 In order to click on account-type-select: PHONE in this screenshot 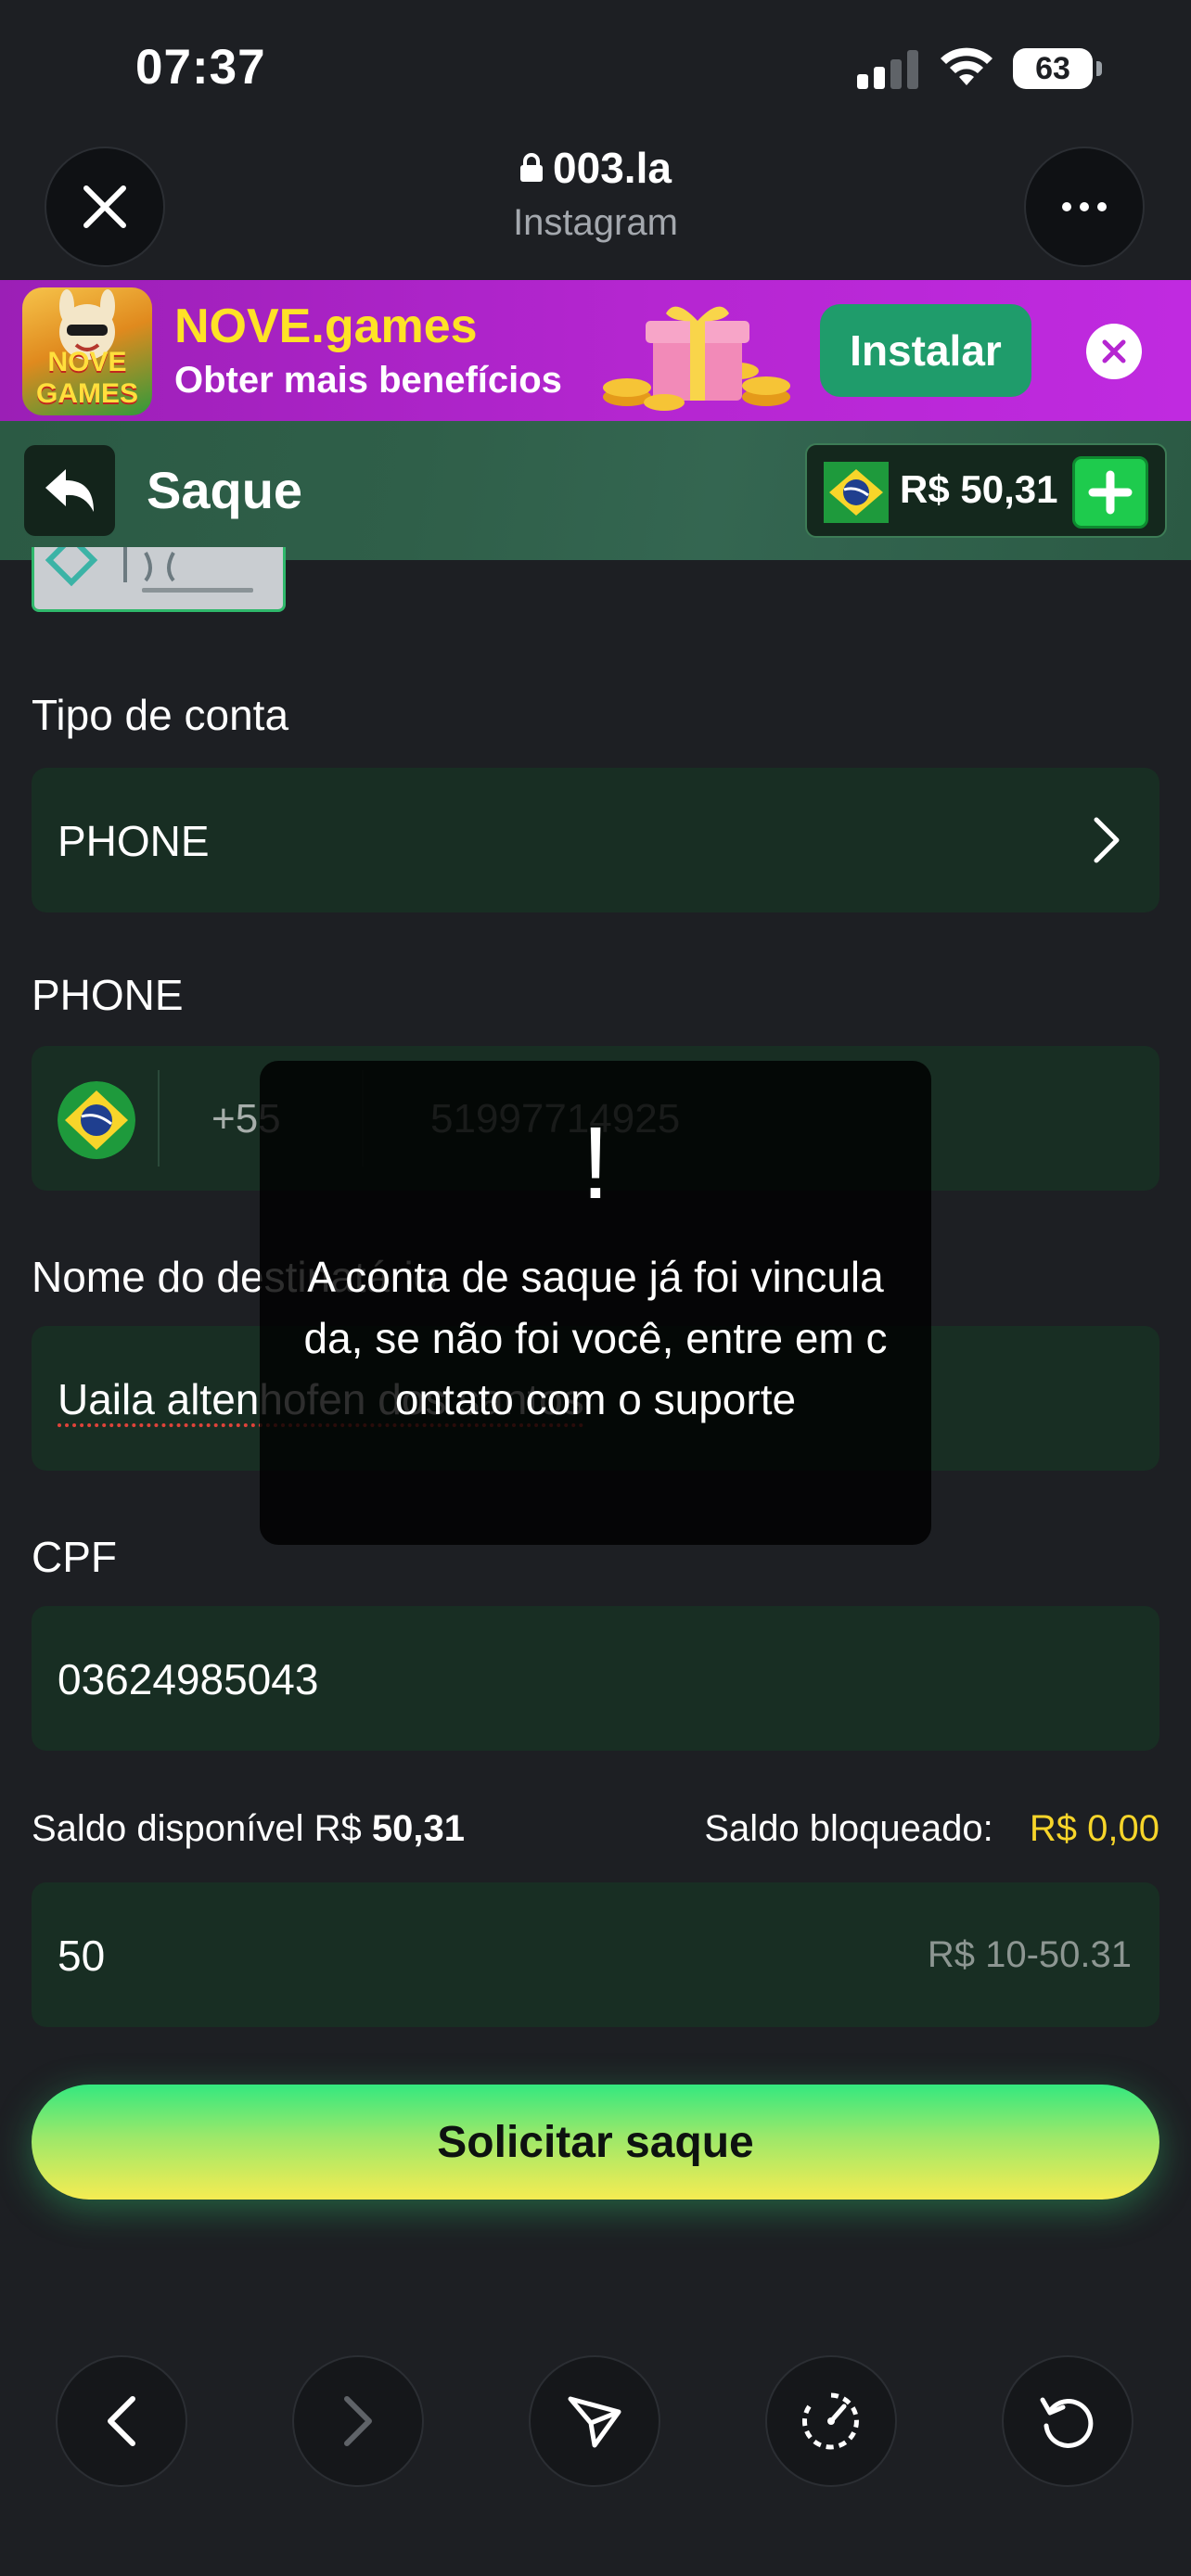, I will do `click(595, 840)`.